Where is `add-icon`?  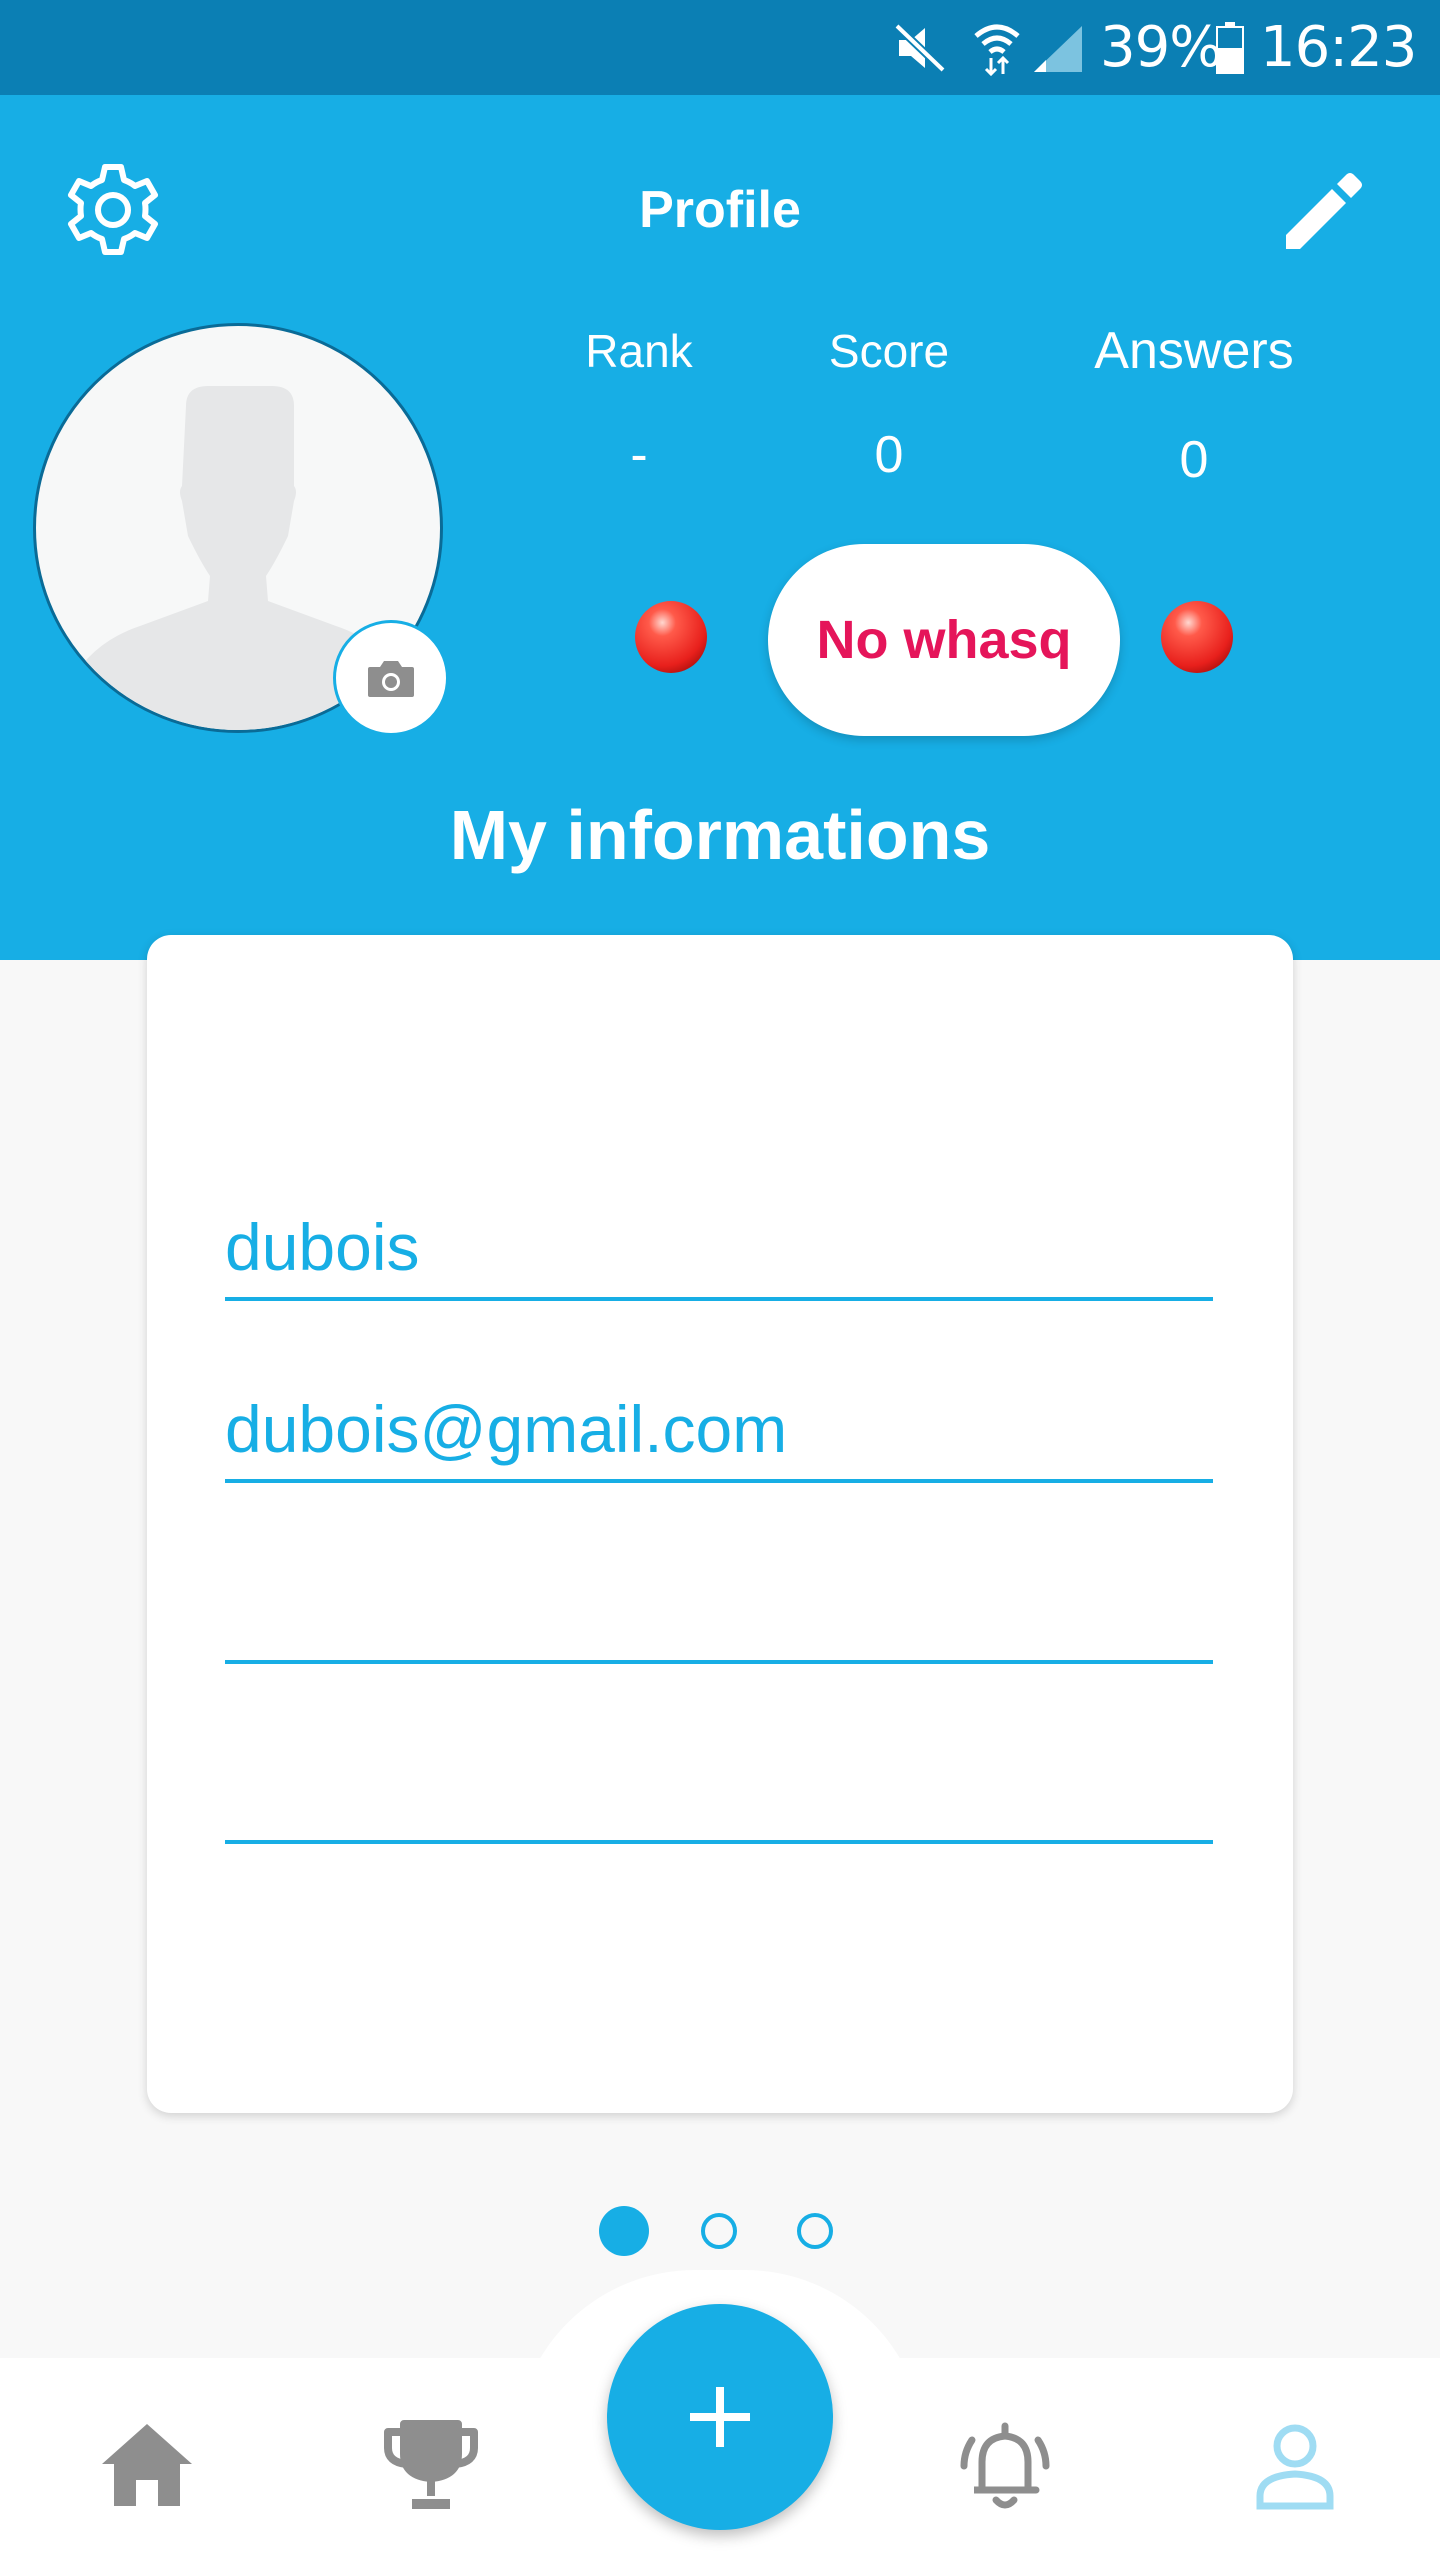
add-icon is located at coordinates (720, 2417).